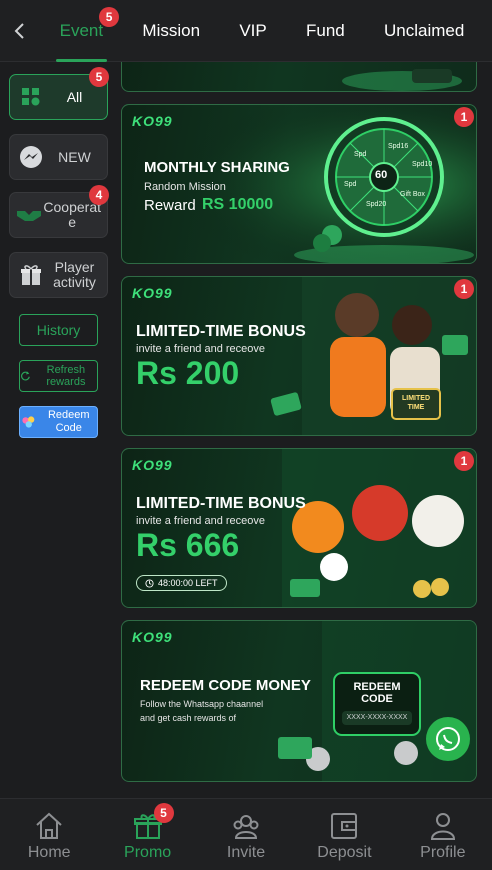 This screenshot has height=870, width=492. Describe the element at coordinates (185, 187) in the screenshot. I see `banner-subtitle: Random Mission` at that location.